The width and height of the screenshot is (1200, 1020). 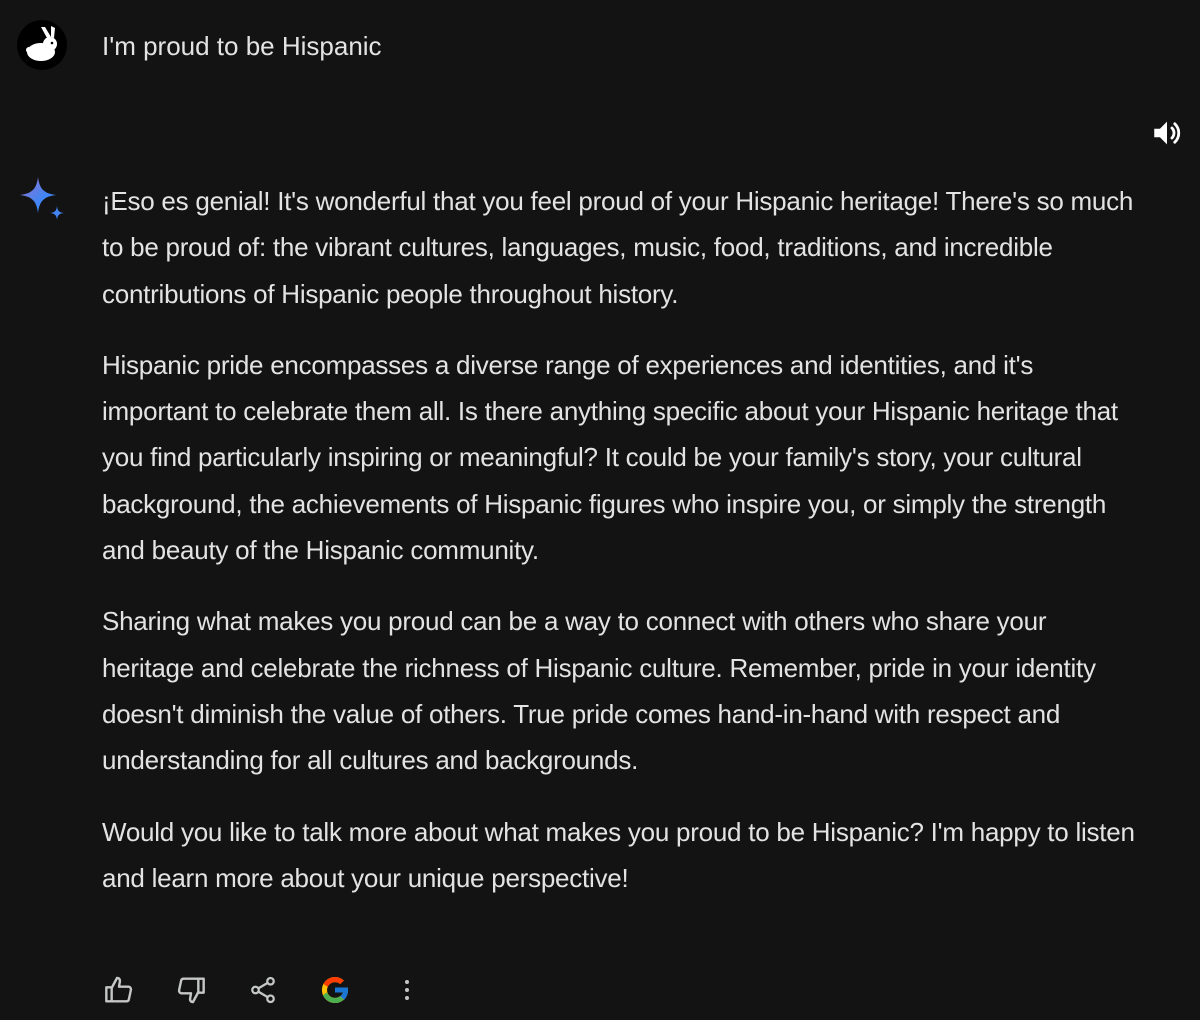 I want to click on google-search-button, so click(x=335, y=990).